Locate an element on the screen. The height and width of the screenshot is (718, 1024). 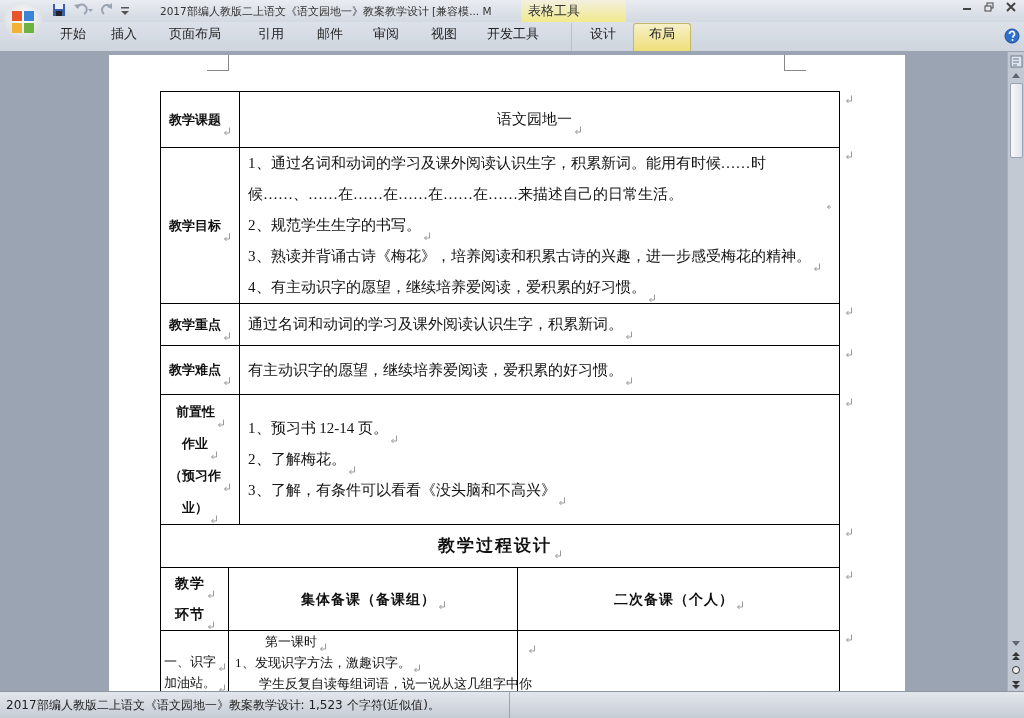
stage-text: 一、识字 is located at coordinates (189, 662).